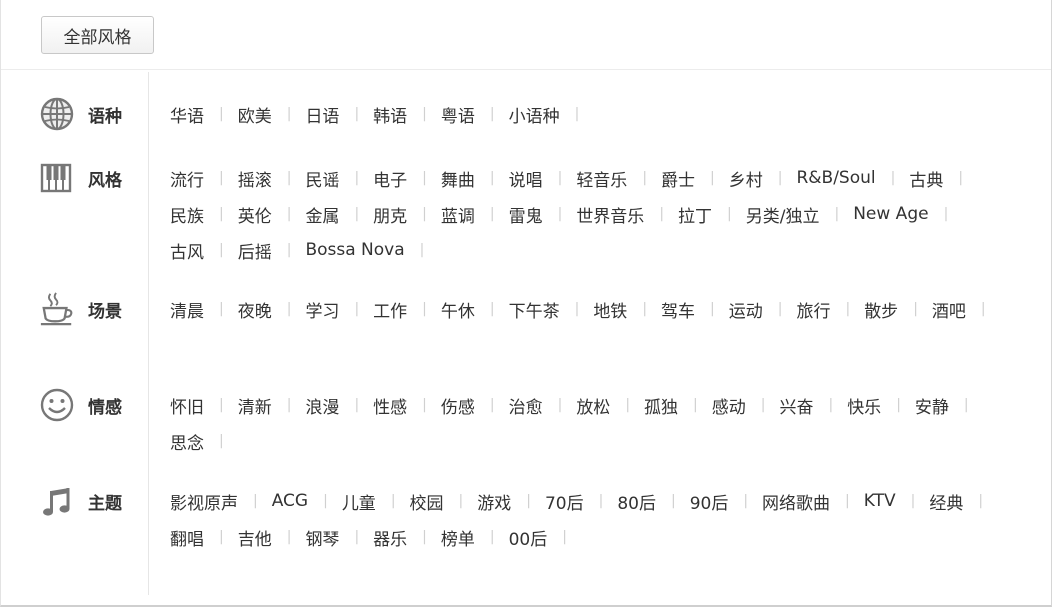  What do you see at coordinates (255, 309) in the screenshot?
I see `tag-link: 夜晚` at bounding box center [255, 309].